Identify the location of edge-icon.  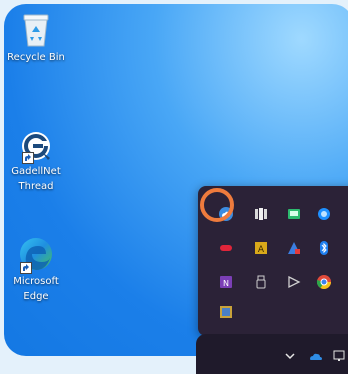
(36, 255).